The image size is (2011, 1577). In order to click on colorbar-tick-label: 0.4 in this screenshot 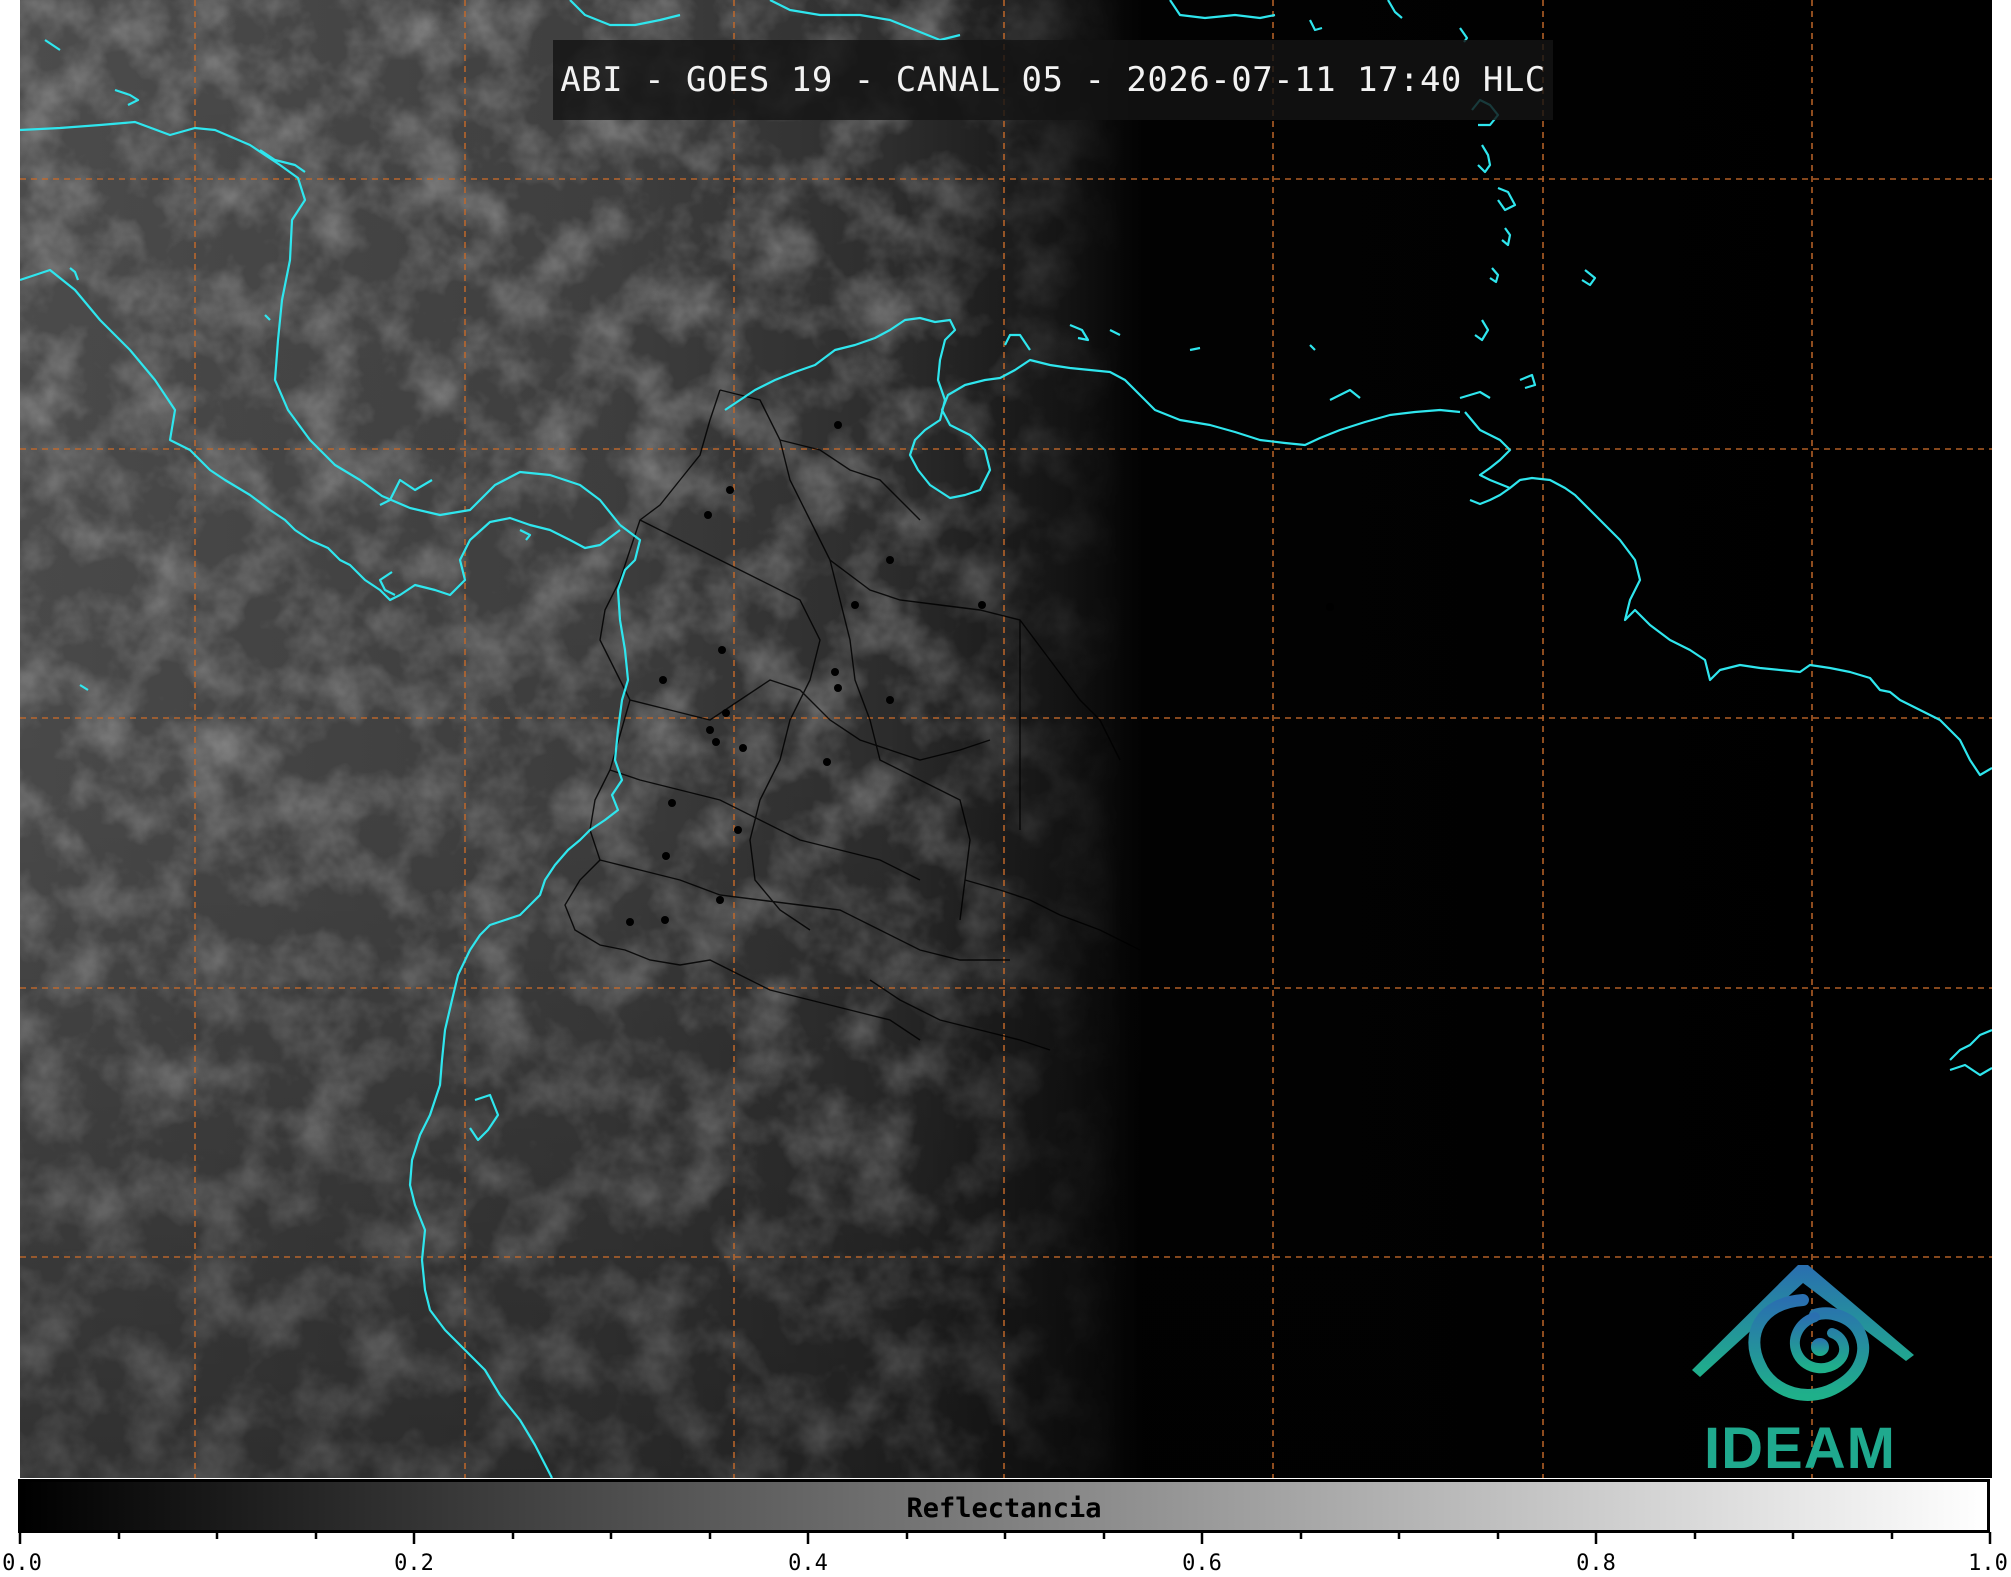, I will do `click(808, 1563)`.